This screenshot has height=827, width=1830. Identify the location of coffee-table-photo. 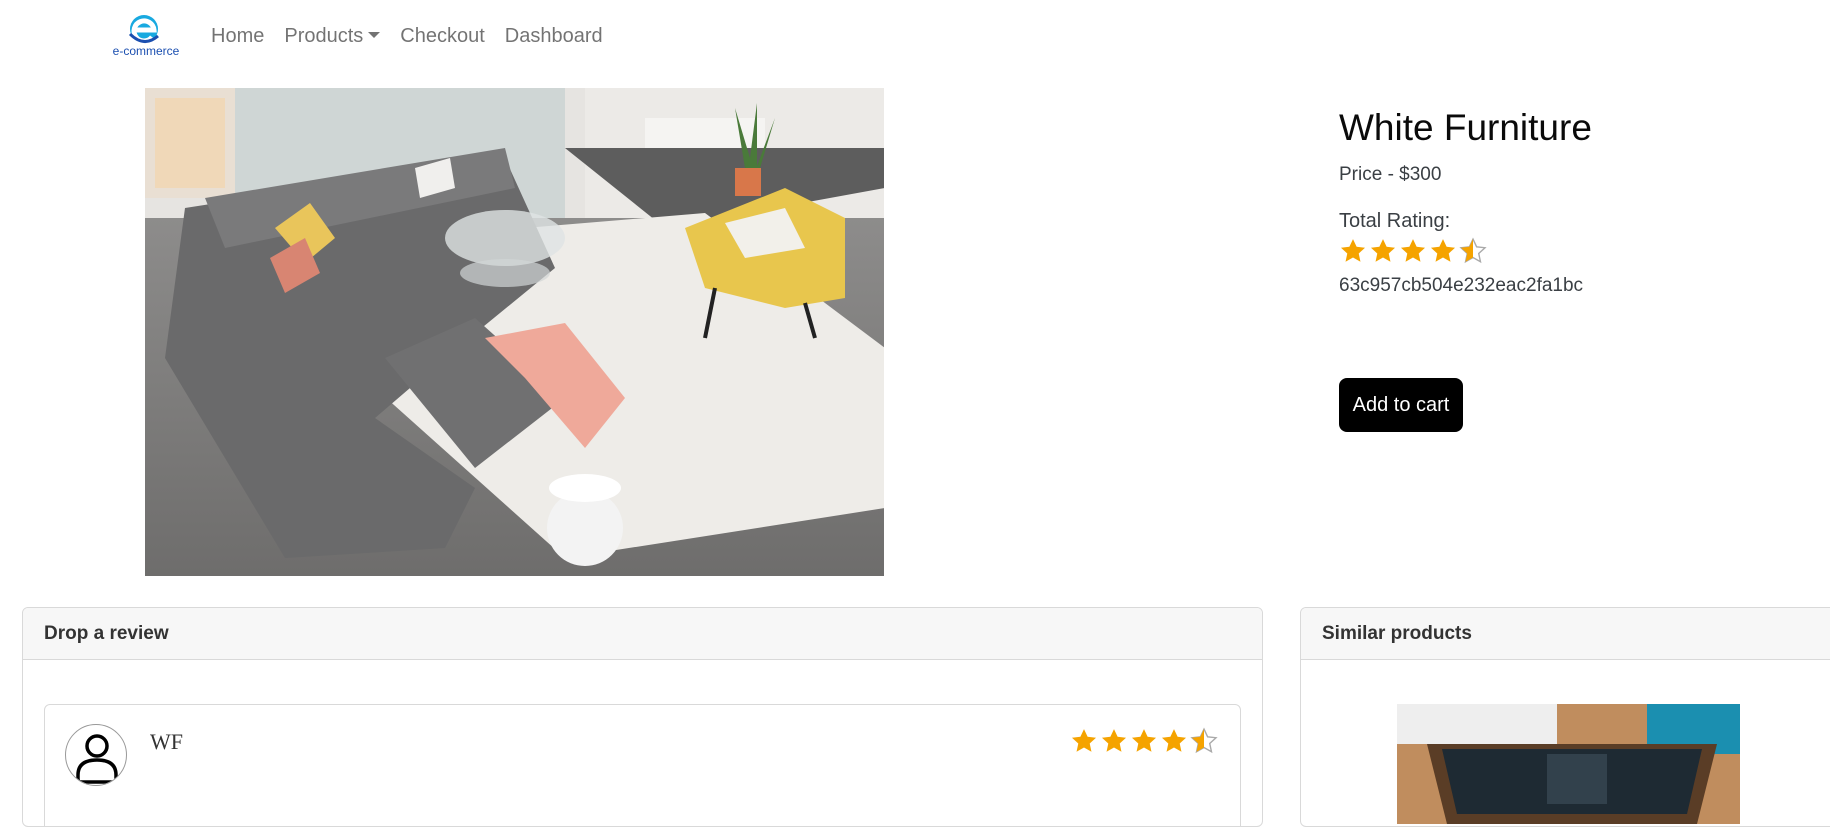
(1568, 764).